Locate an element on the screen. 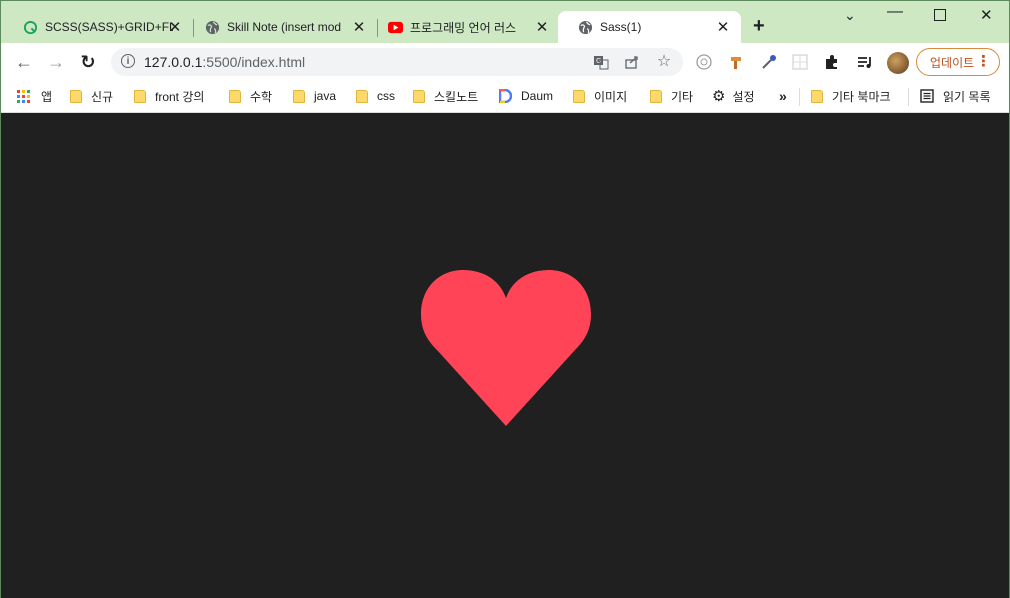 Image resolution: width=1010 pixels, height=598 pixels. other-bookmarks: 기타 북마크 is located at coordinates (851, 96).